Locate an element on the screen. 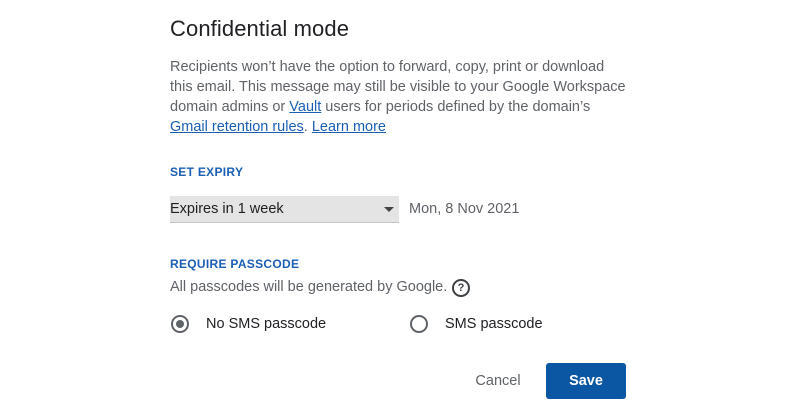 Image resolution: width=800 pixels, height=416 pixels. no-sms-passcode-label: No SMS passcode is located at coordinates (266, 324).